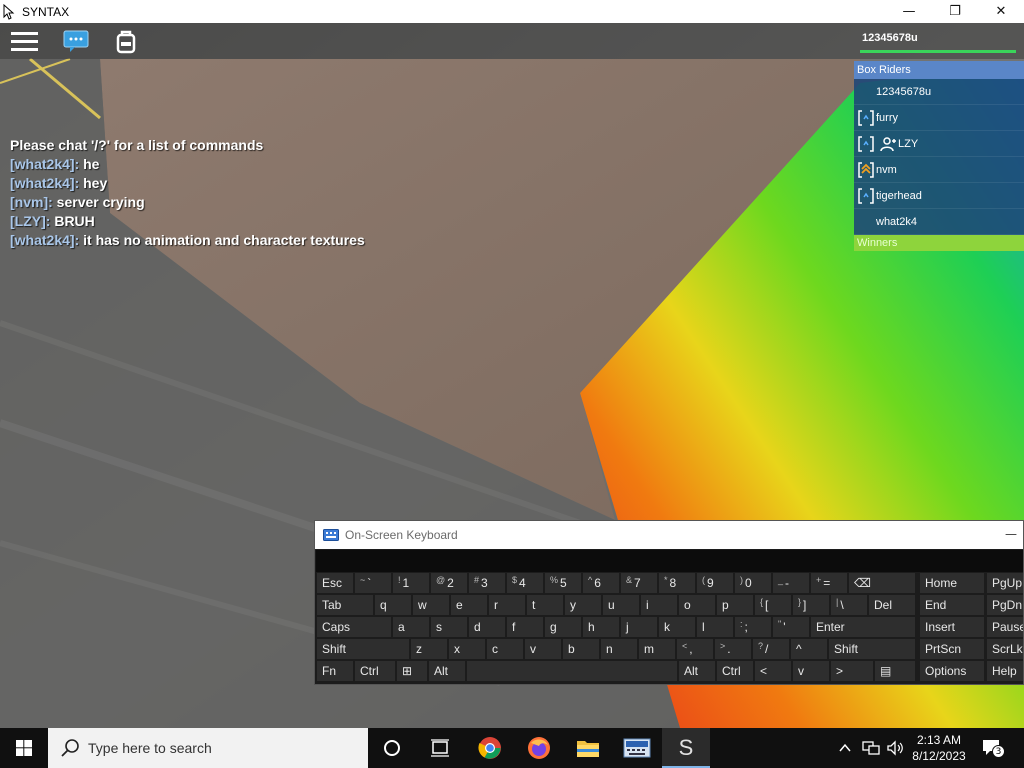 This screenshot has height=768, width=1024. Describe the element at coordinates (507, 605) in the screenshot. I see `key-r: r` at that location.